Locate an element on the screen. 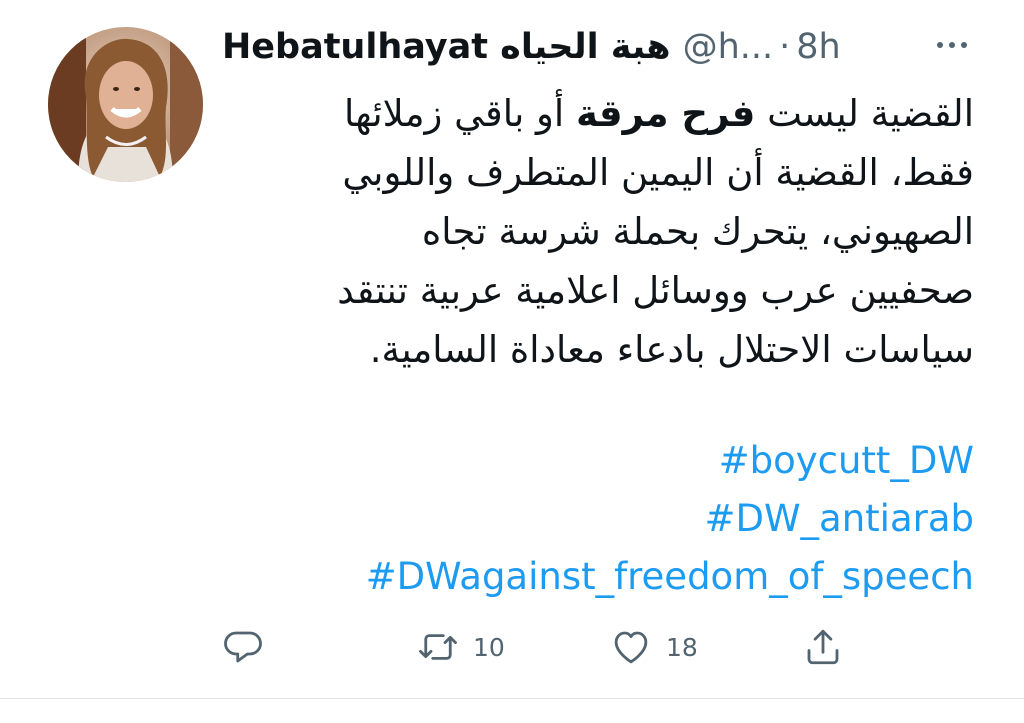 This screenshot has width=1024, height=723. tweet-text-line: القضية ليست فرح مرقة أو باقي زملائها is located at coordinates (598, 113).